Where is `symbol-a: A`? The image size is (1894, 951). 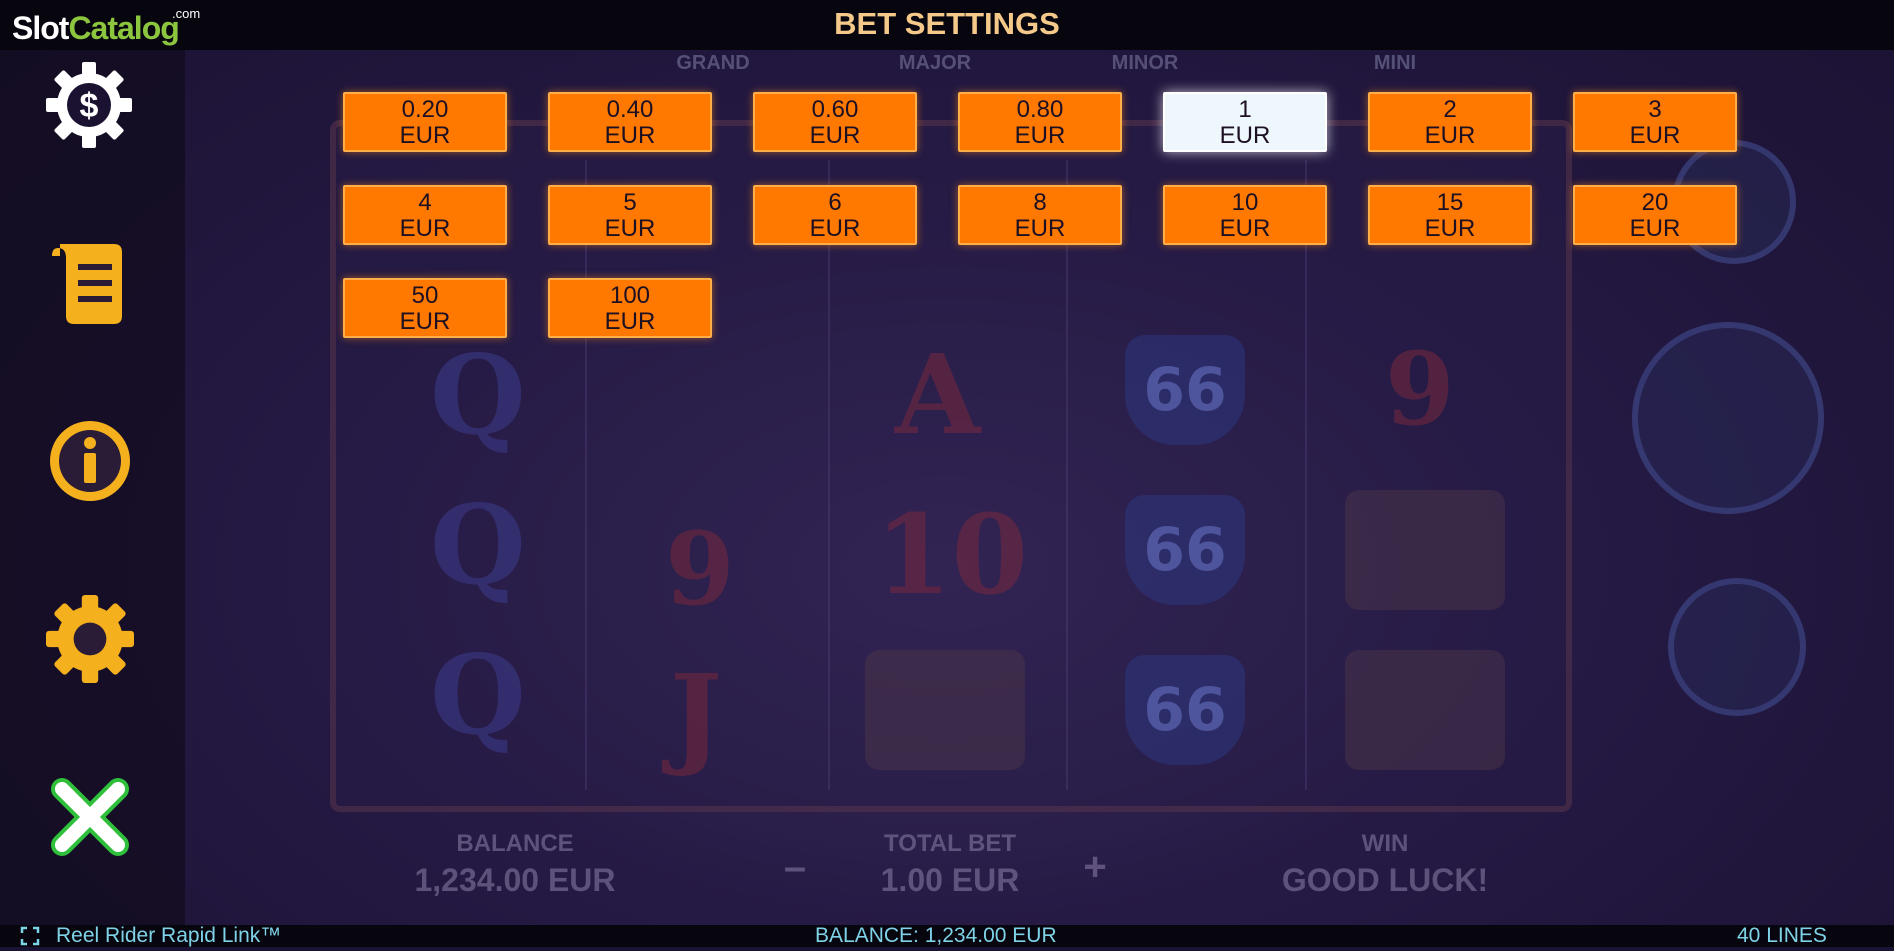 symbol-a: A is located at coordinates (938, 394).